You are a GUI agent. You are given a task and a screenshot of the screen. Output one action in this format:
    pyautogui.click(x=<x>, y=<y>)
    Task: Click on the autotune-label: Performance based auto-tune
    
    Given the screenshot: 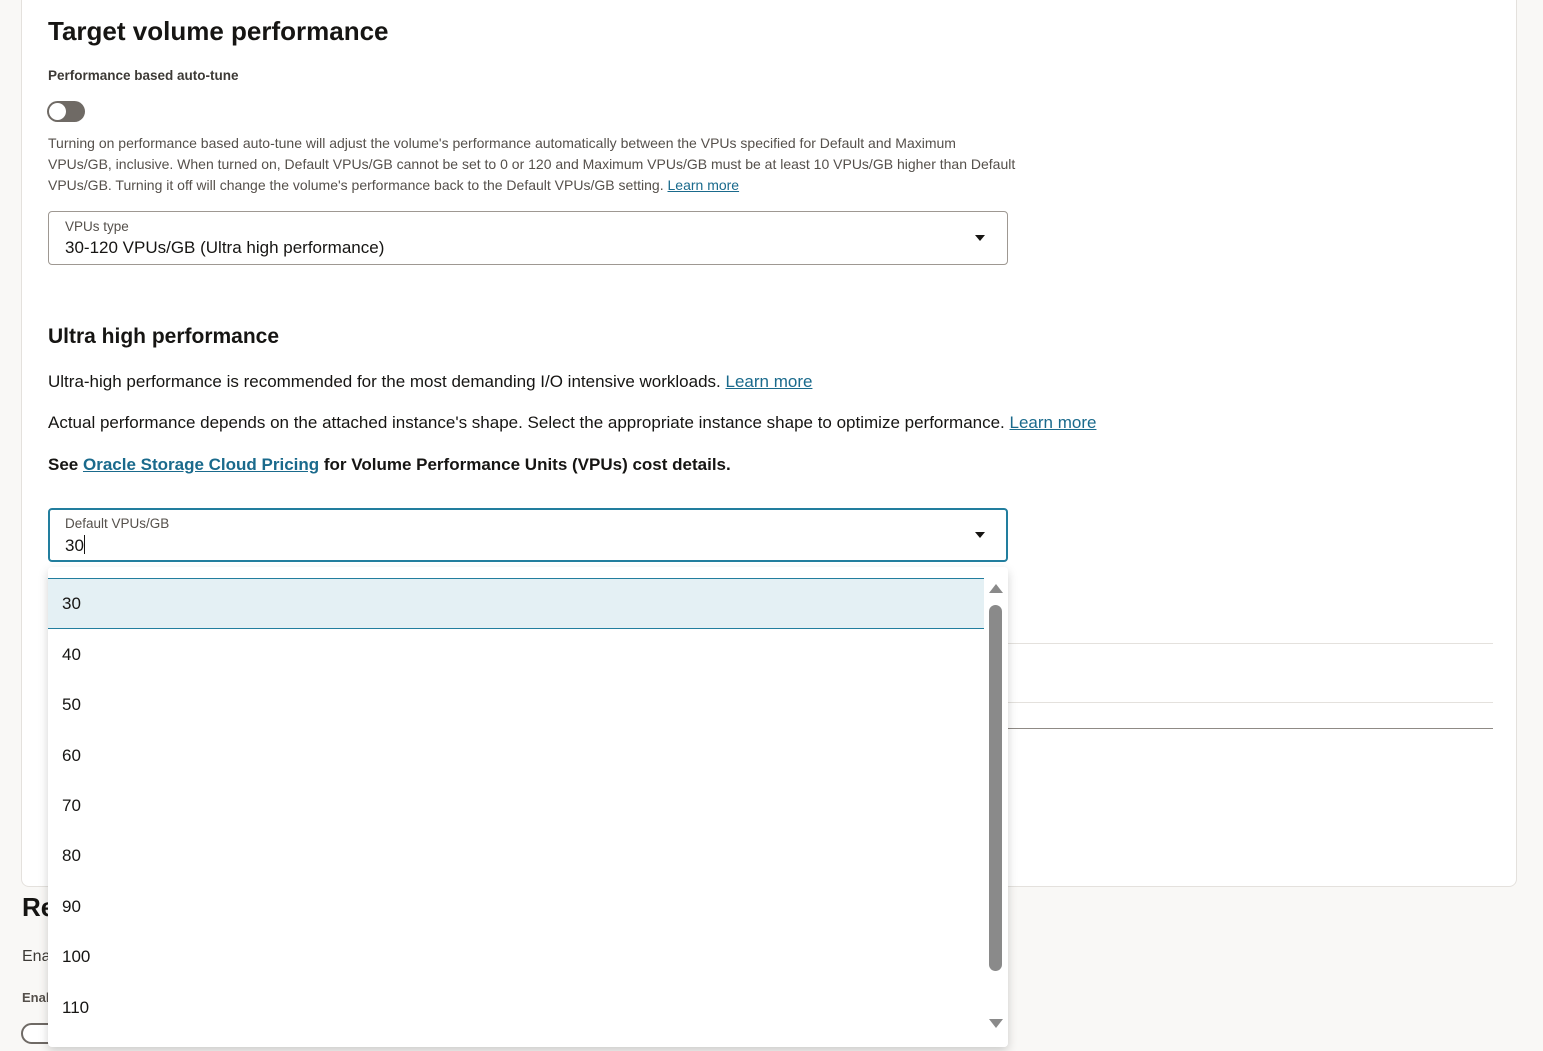 What is the action you would take?
    pyautogui.click(x=143, y=75)
    